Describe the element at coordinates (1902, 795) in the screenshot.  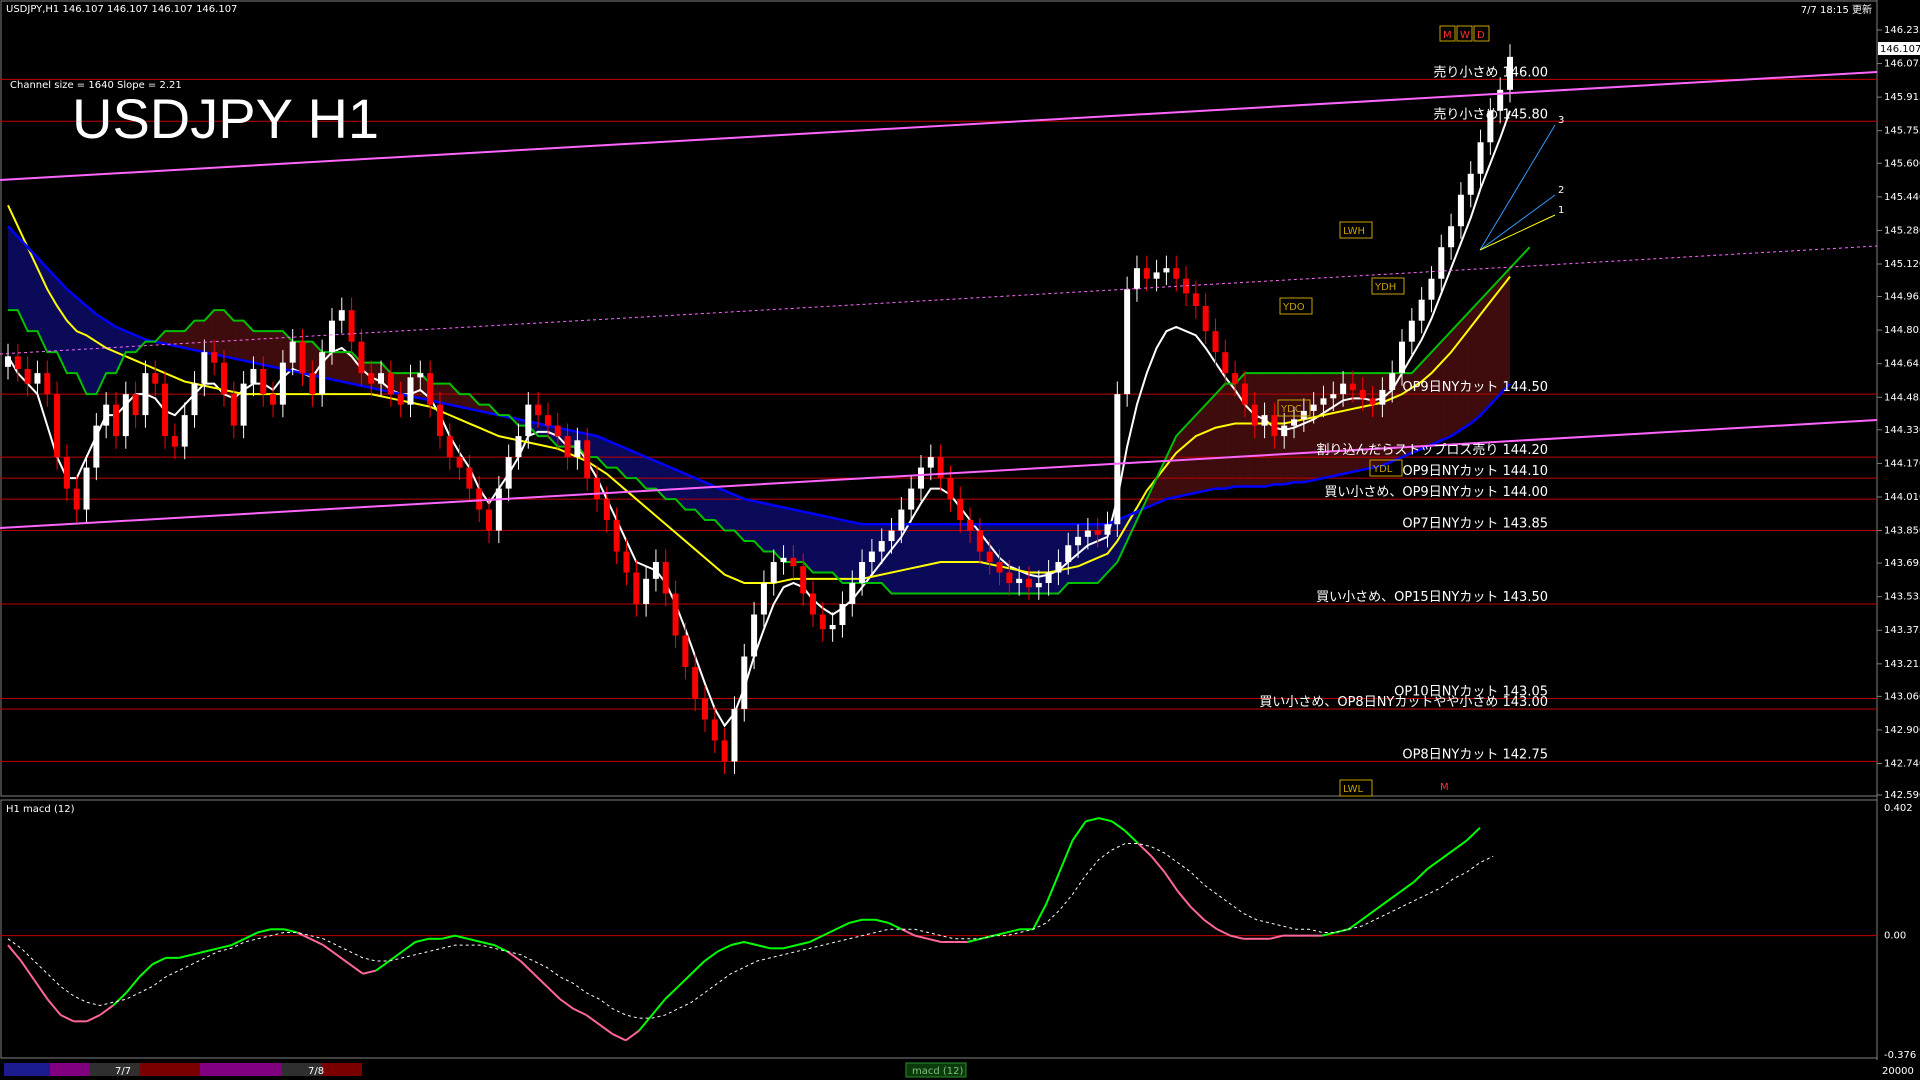
I see `y-tick-label: 142.590` at that location.